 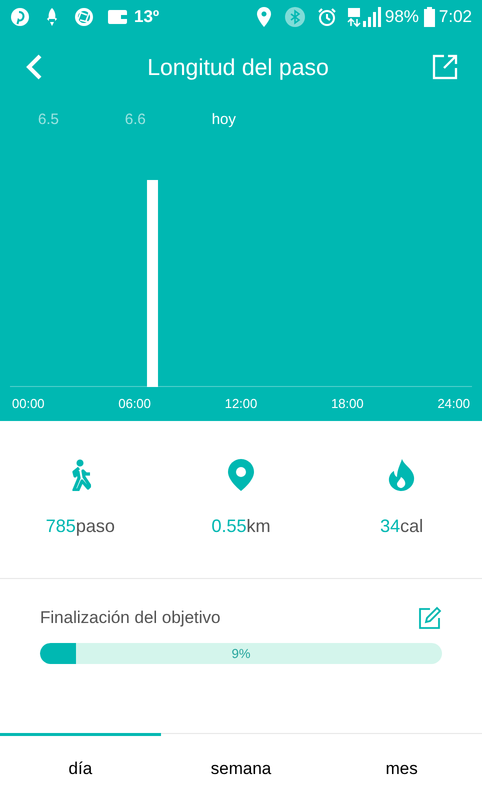 What do you see at coordinates (241, 404) in the screenshot?
I see `axis-label: 12:00` at bounding box center [241, 404].